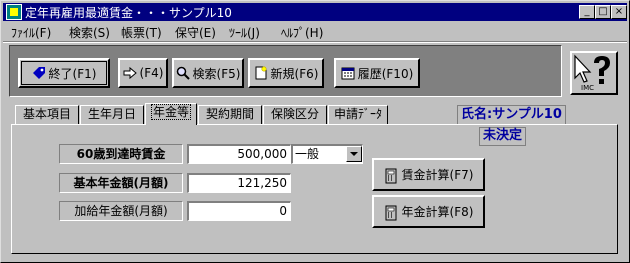 The image size is (630, 263). Describe the element at coordinates (503, 136) in the screenshot. I see `status-badge: 未決定` at that location.